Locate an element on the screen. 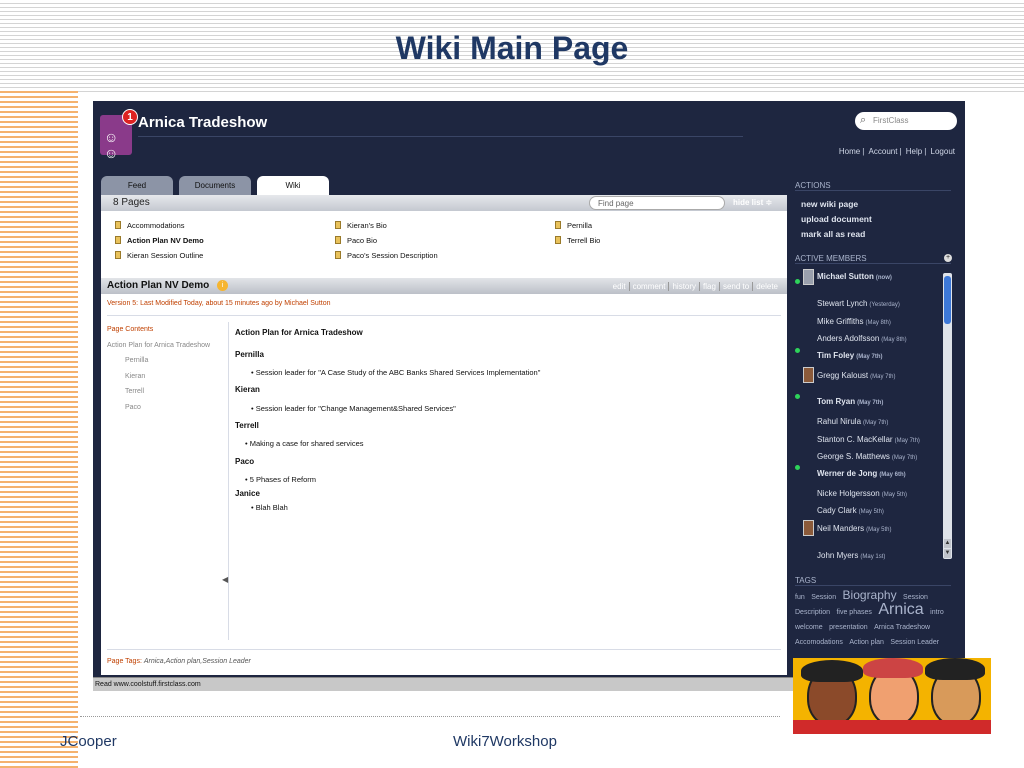 The image size is (1024, 768). info-icon: i is located at coordinates (222, 285).